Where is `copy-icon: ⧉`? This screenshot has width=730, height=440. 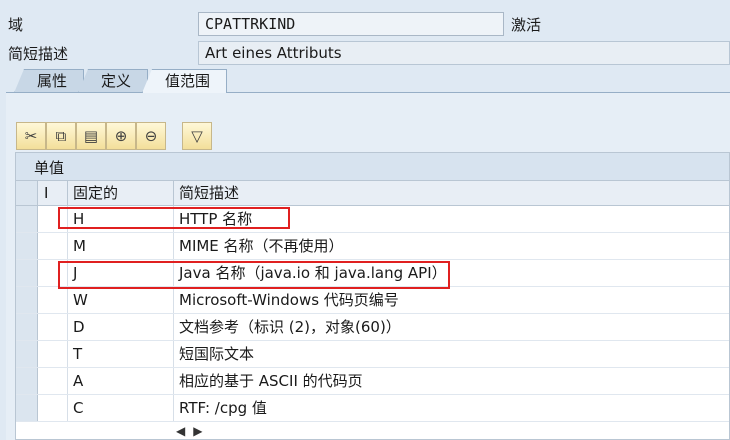
copy-icon: ⧉ is located at coordinates (61, 136).